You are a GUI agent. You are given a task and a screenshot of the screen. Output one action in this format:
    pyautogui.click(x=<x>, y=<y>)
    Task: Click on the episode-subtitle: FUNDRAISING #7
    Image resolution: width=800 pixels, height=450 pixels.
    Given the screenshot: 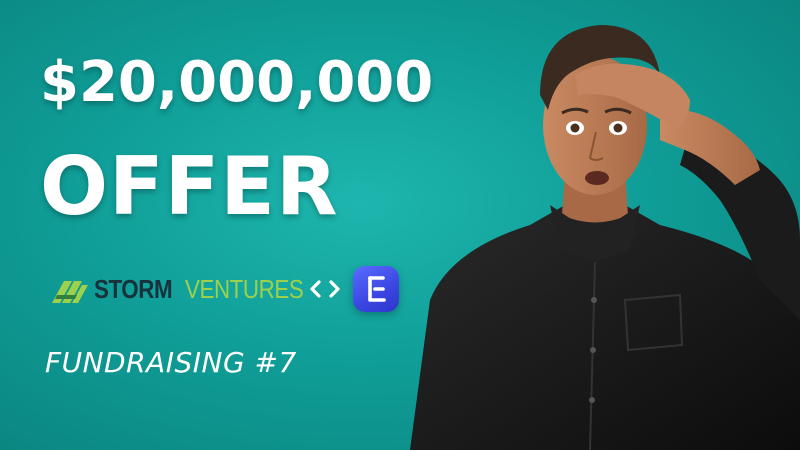 What is the action you would take?
    pyautogui.click(x=171, y=362)
    